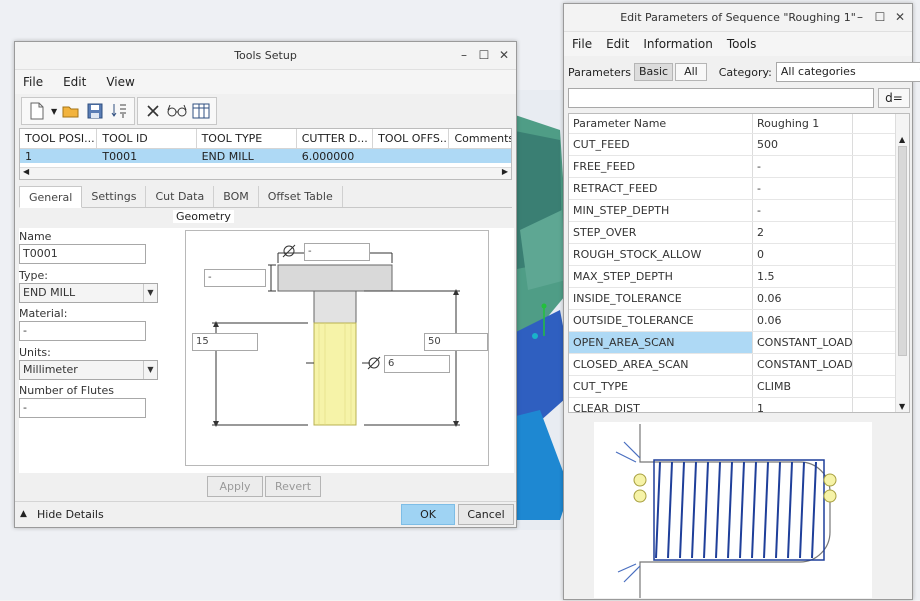 The image size is (920, 601). I want to click on scroll-right-icon: ▶, so click(505, 171).